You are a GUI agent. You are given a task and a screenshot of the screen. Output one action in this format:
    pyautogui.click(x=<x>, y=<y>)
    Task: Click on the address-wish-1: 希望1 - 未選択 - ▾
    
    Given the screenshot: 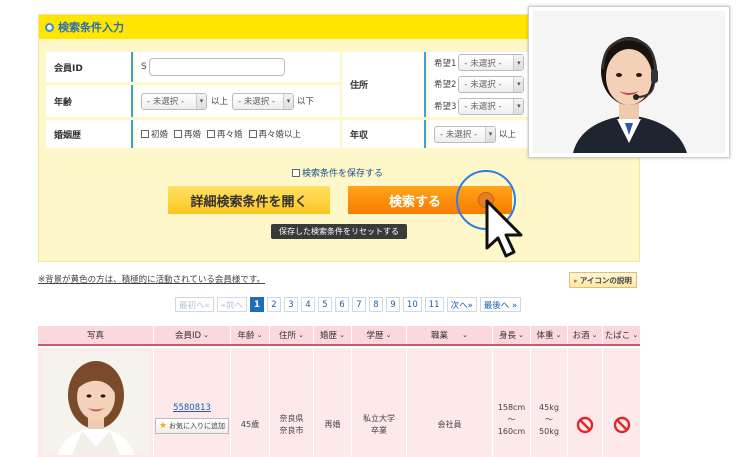 What is the action you would take?
    pyautogui.click(x=479, y=63)
    